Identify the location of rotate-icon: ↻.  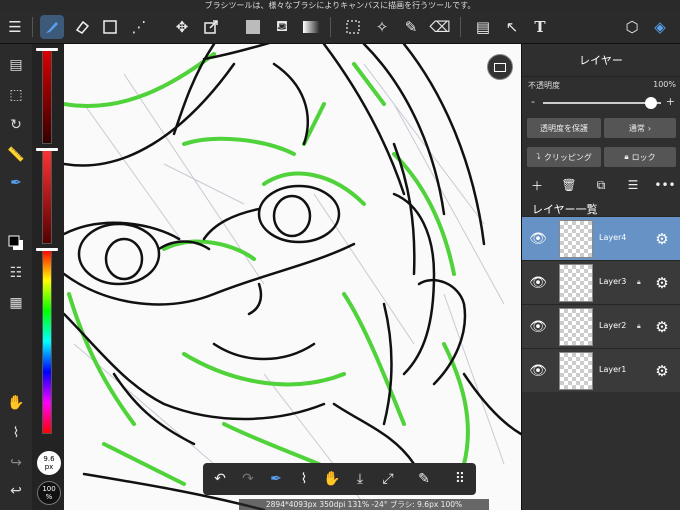
(16, 125).